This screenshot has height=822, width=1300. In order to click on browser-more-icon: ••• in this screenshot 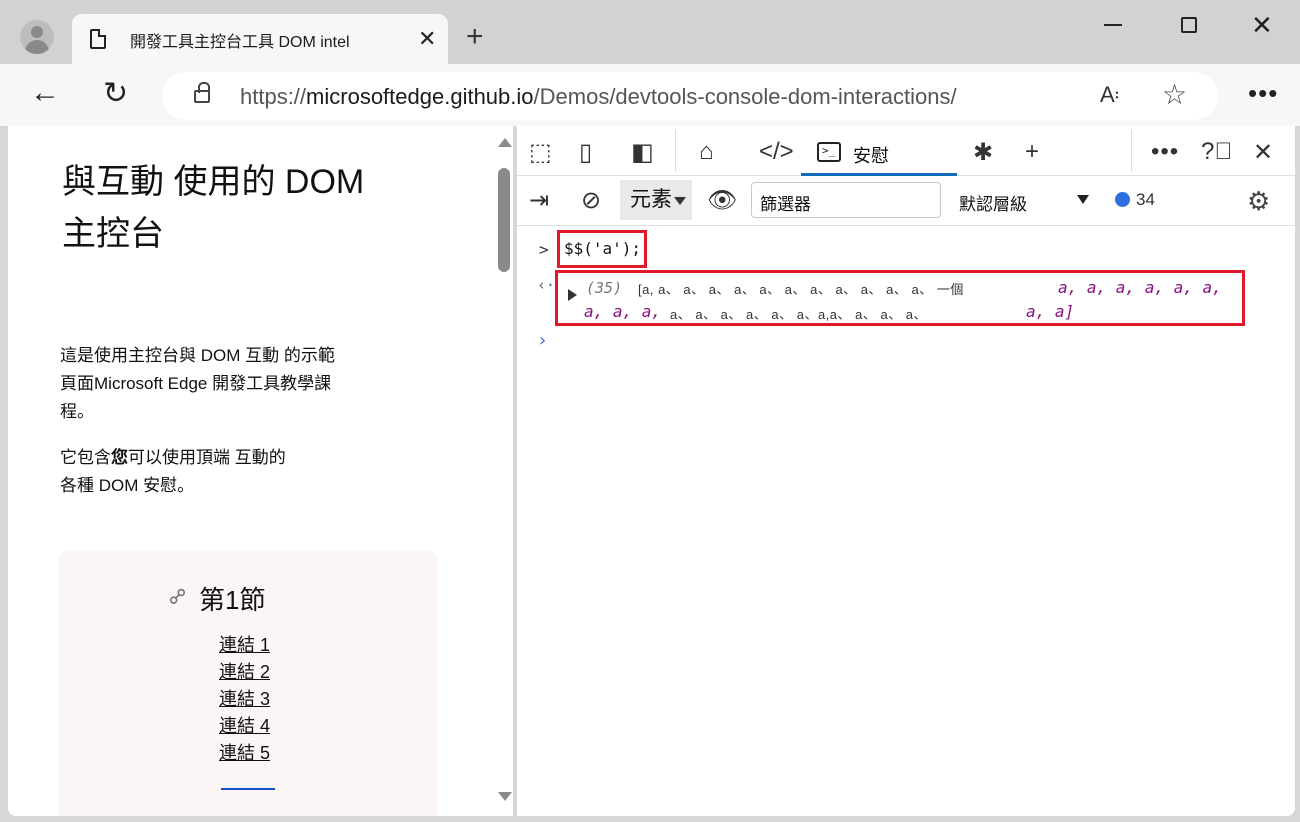, I will do `click(1263, 93)`.